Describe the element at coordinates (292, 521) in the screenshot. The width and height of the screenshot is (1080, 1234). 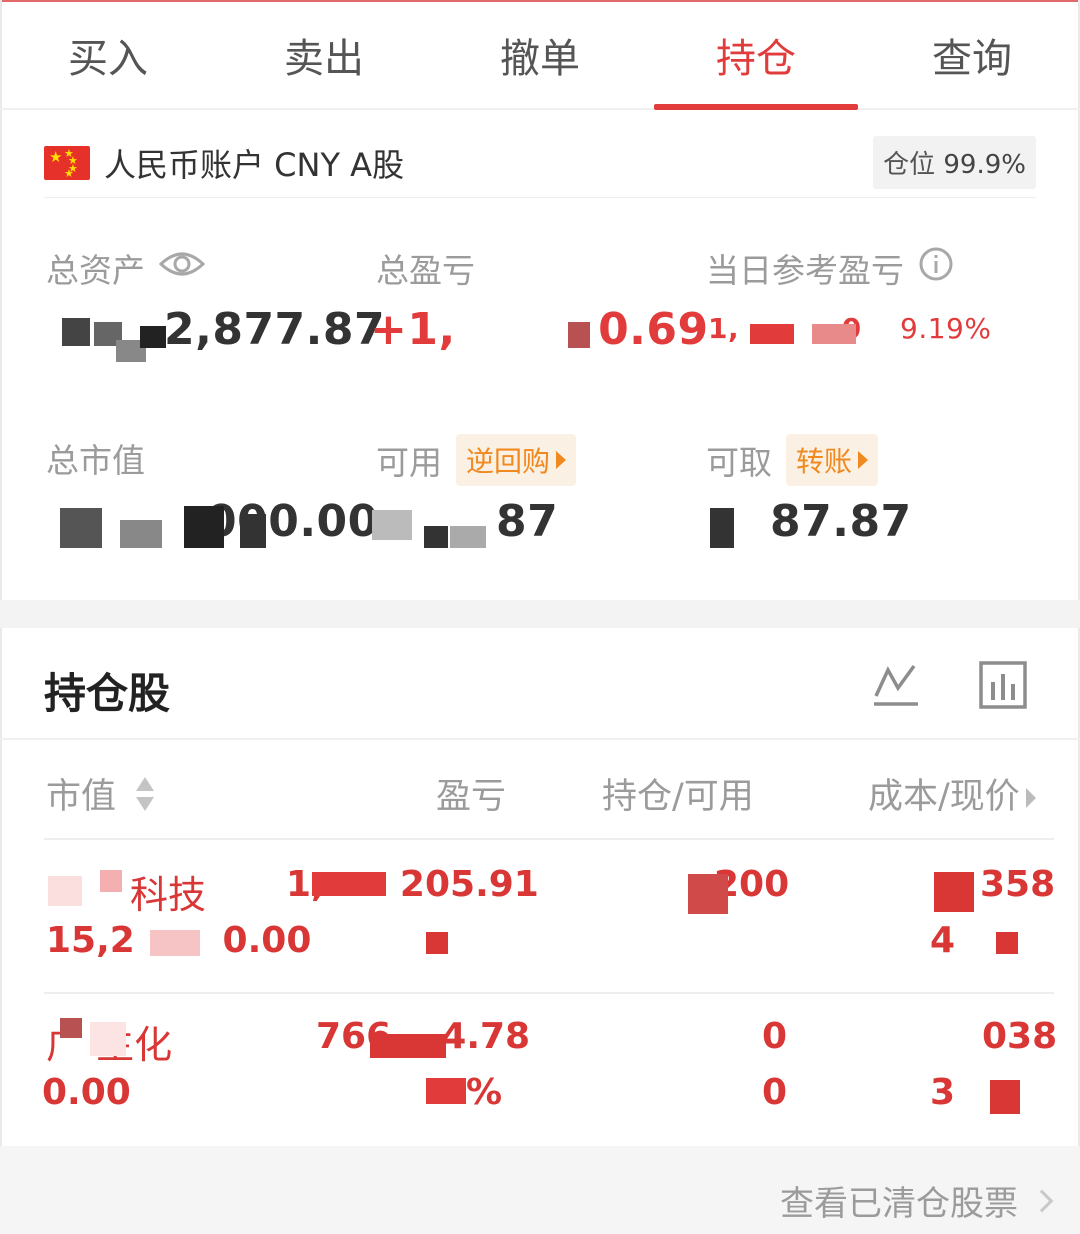
I see `market-value-value: 000.00` at that location.